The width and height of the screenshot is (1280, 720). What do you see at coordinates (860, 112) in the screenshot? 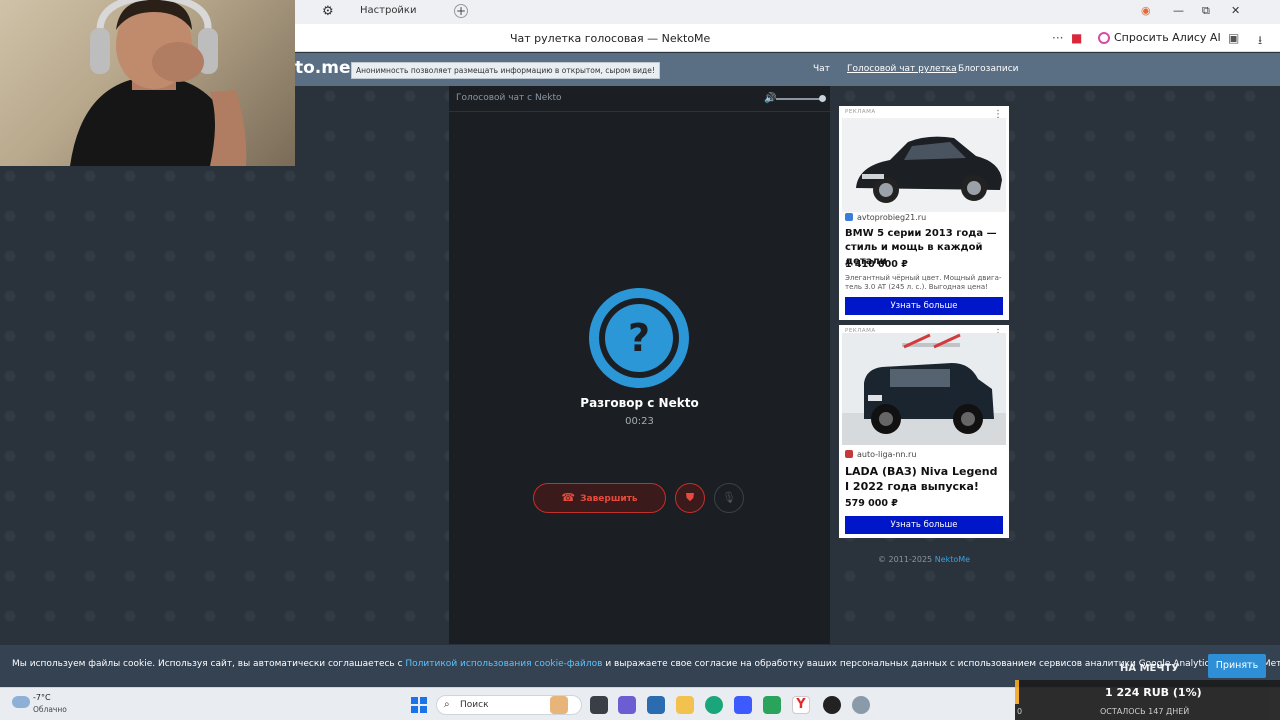
I see `ad-label: РЕКЛАМА` at bounding box center [860, 112].